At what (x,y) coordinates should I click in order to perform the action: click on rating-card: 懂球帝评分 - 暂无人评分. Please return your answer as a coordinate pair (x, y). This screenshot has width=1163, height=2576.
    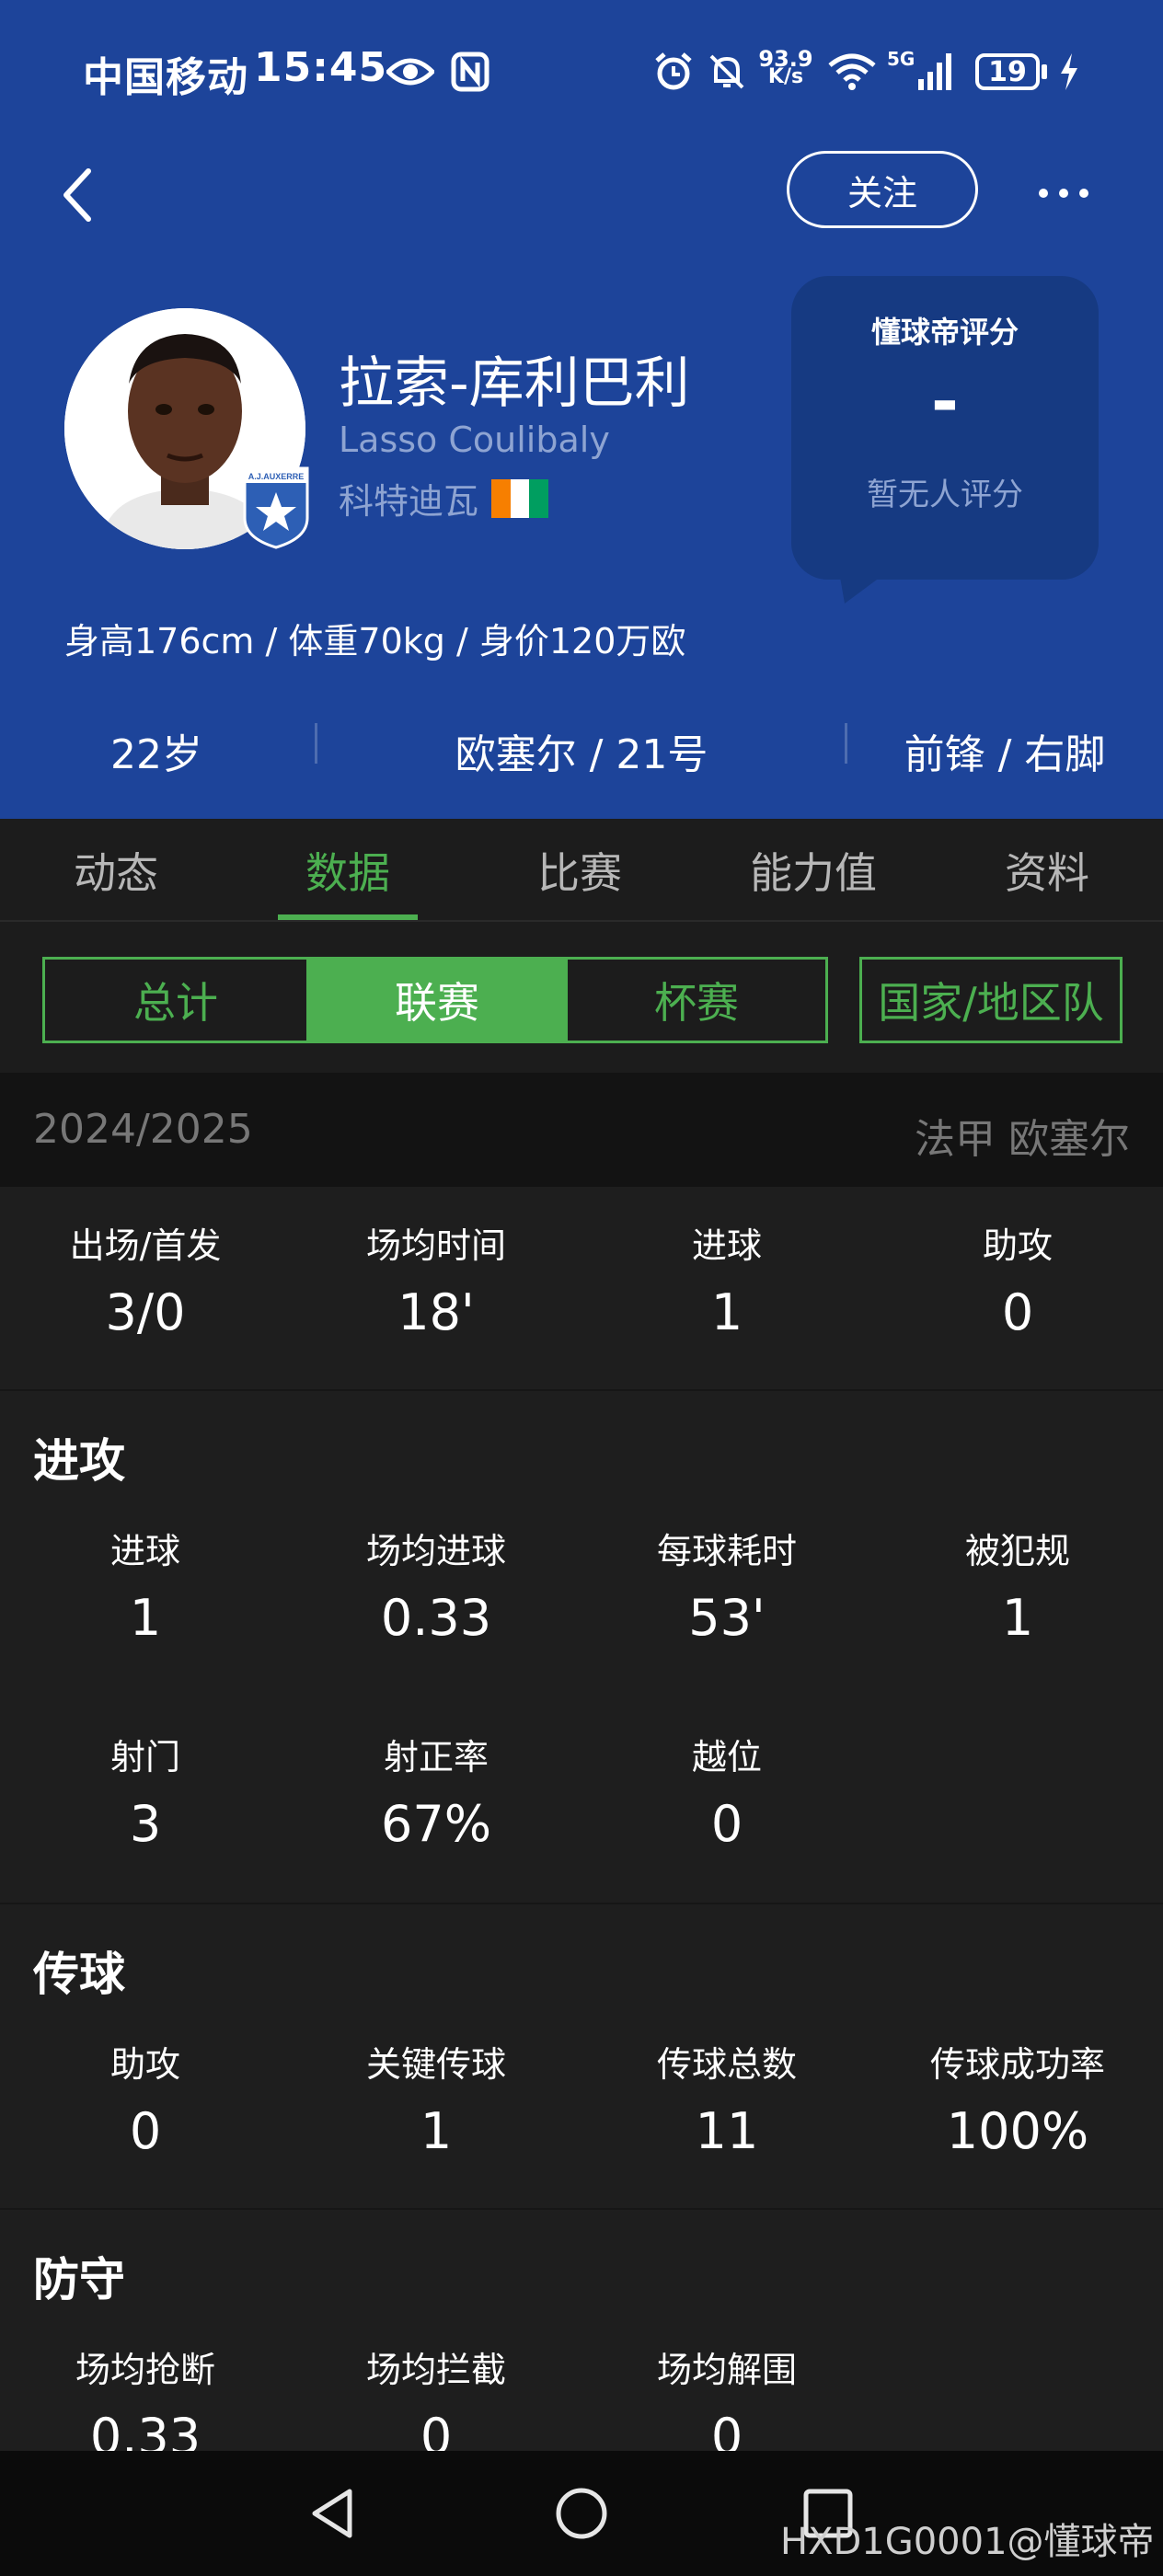
    Looking at the image, I should click on (945, 428).